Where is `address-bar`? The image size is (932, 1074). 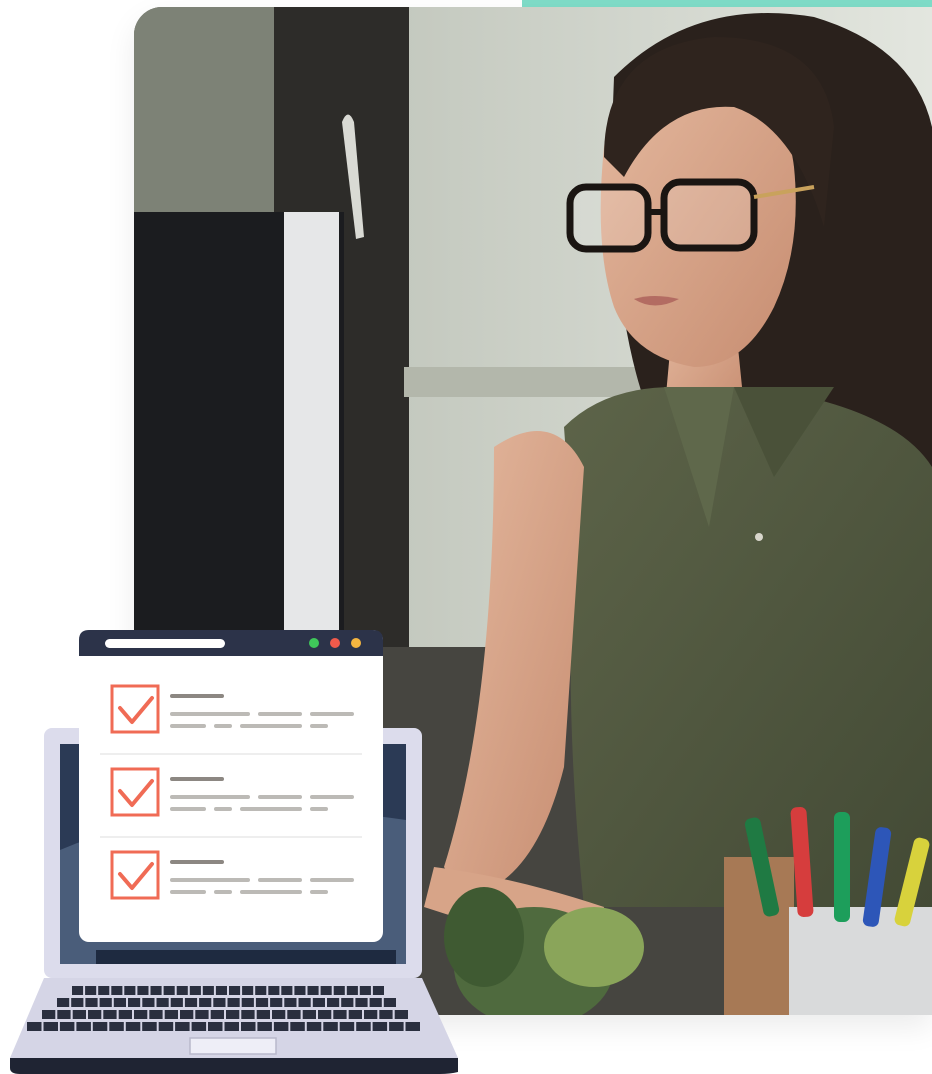
address-bar is located at coordinates (165, 643).